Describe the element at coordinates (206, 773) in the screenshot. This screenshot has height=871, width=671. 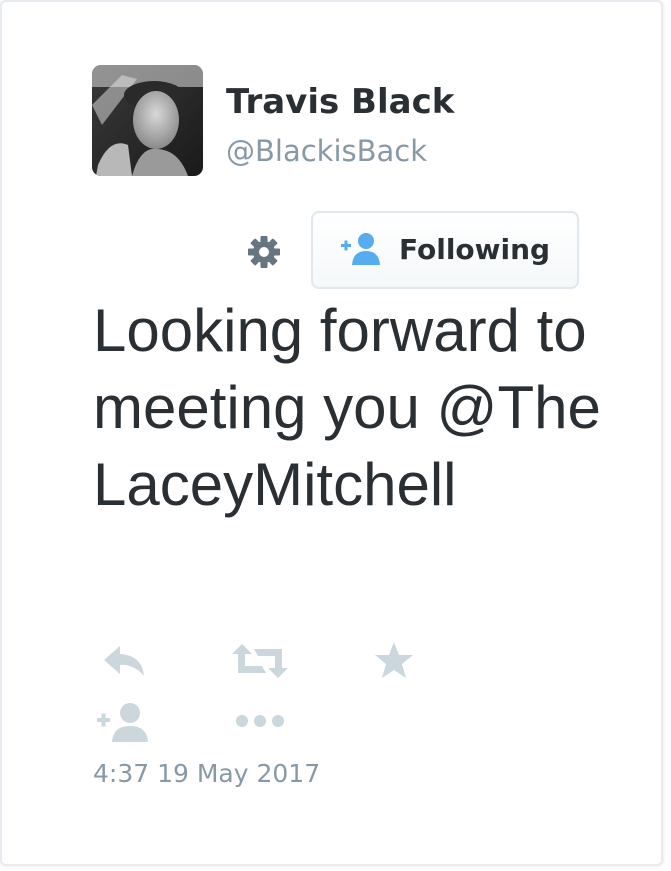
I see `tweet-timestamp: 4:37 19 May 2017` at that location.